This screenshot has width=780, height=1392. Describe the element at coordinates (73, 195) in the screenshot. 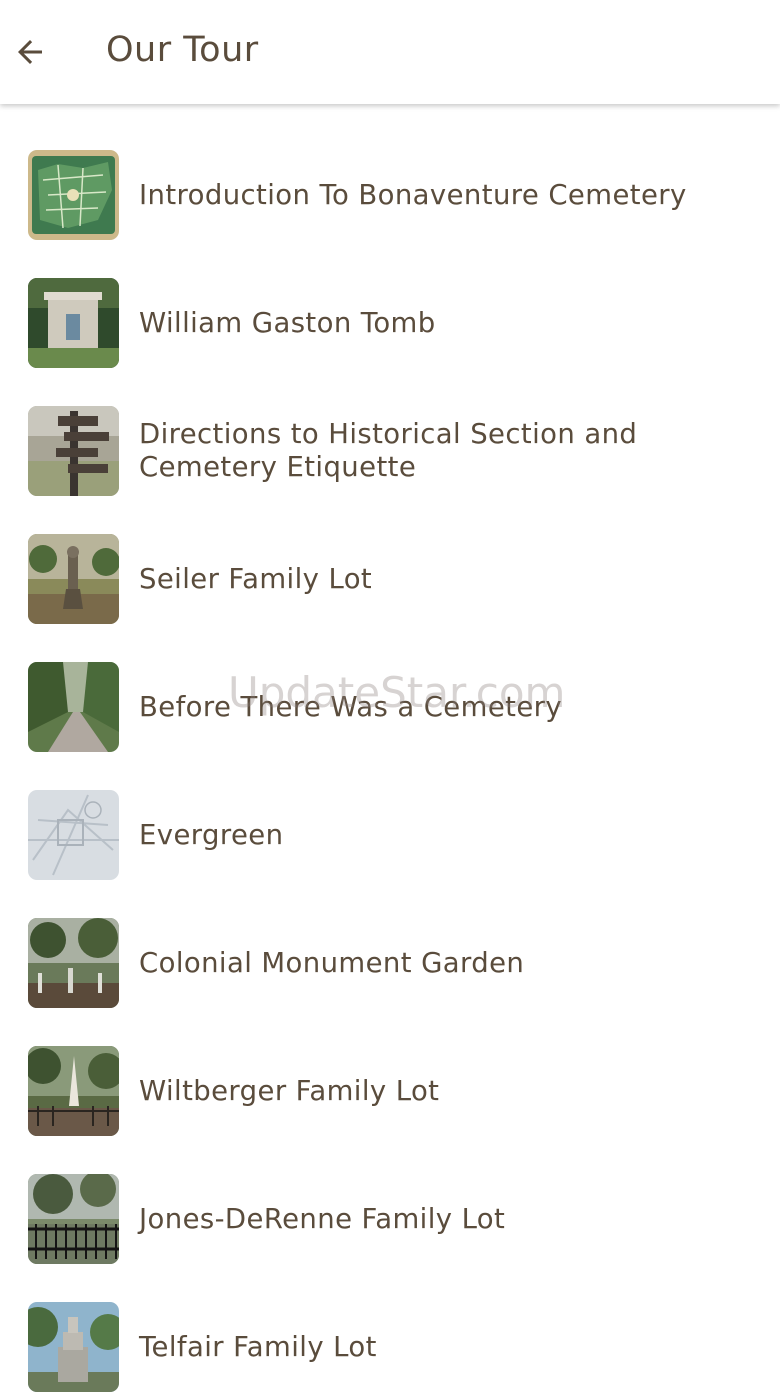

I see `cemetery-map-thumbnail` at that location.